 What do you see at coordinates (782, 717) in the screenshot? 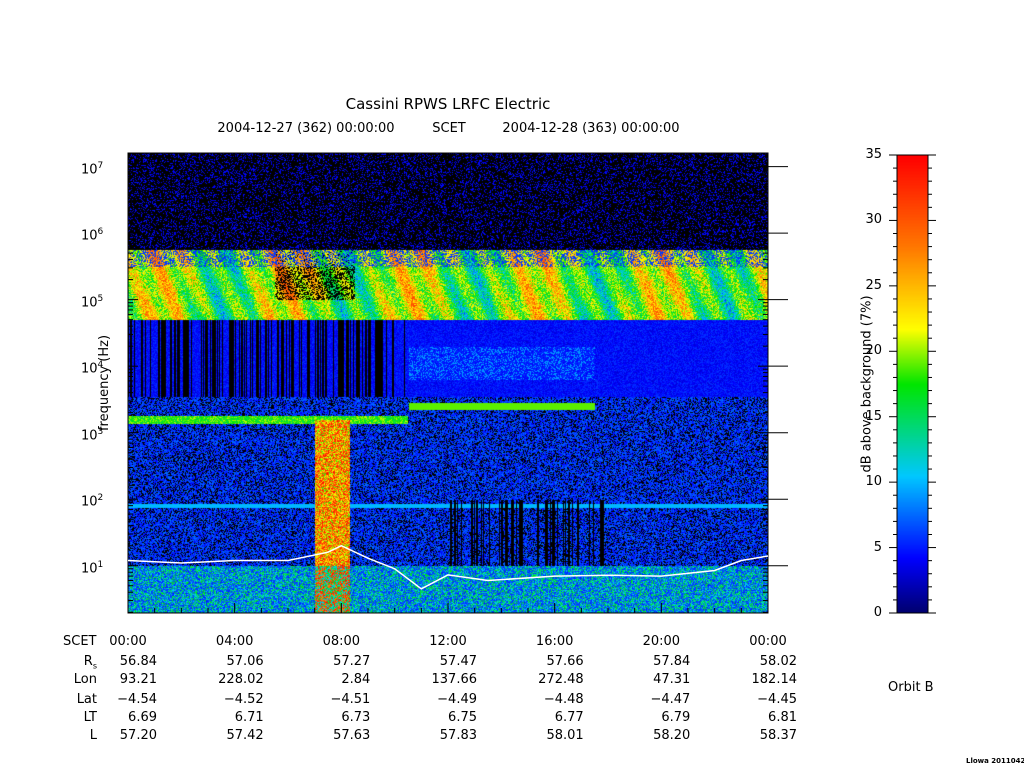
I see `ephemeris-value: 6.81` at bounding box center [782, 717].